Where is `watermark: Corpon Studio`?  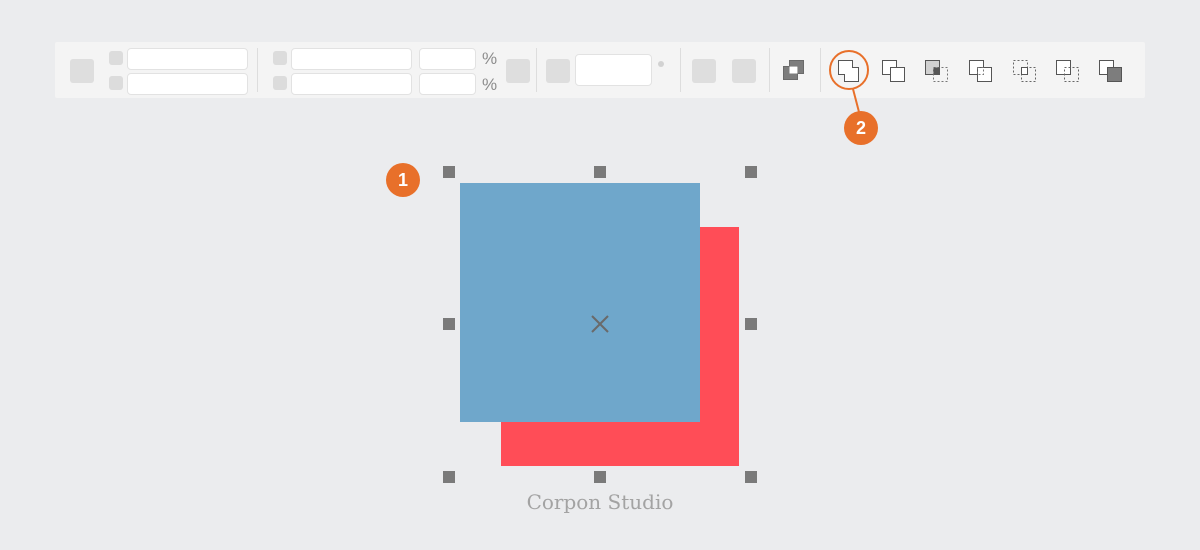
watermark: Corpon Studio is located at coordinates (600, 502).